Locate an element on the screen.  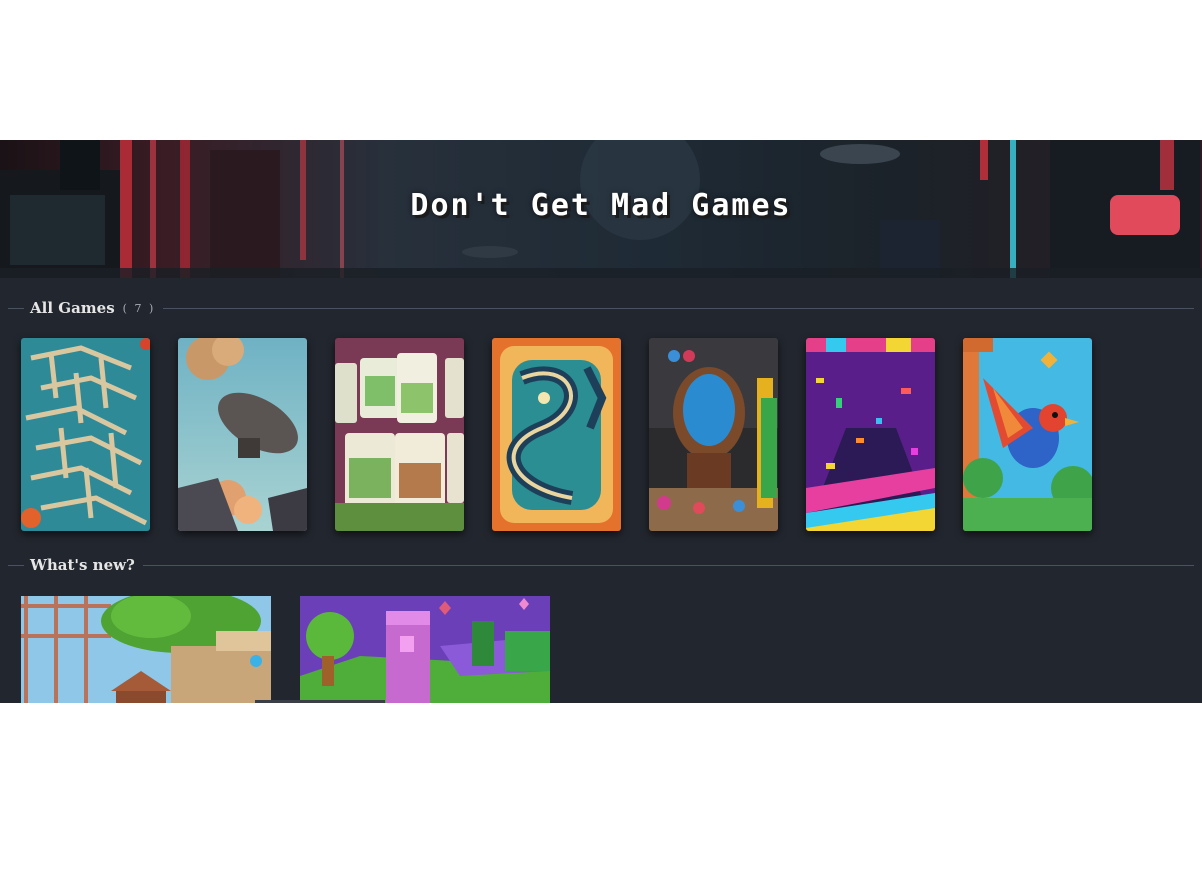
airship-thumbnail is located at coordinates (242, 434).